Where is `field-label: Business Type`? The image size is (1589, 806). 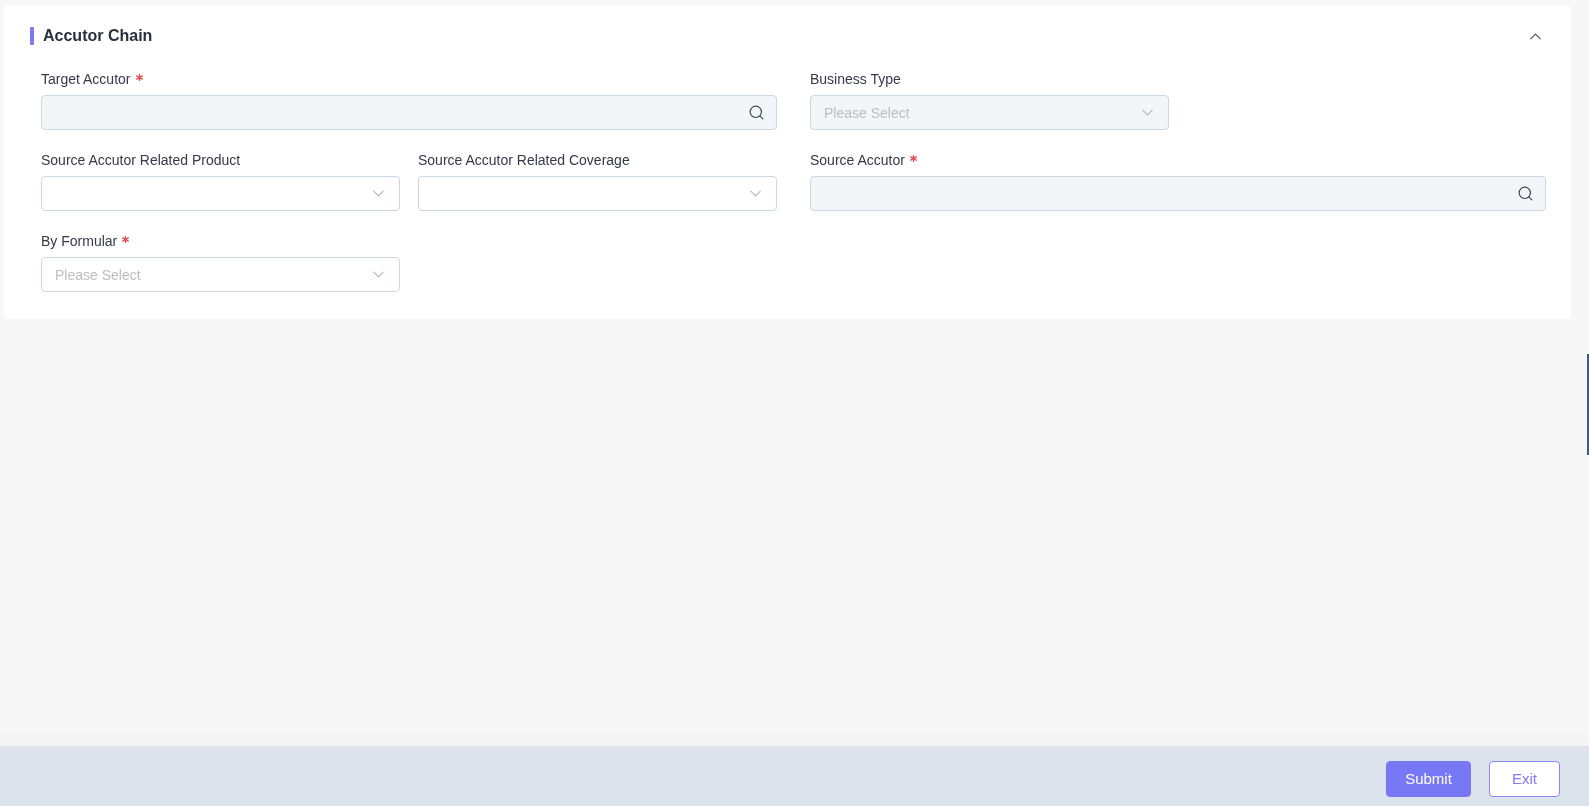 field-label: Business Type is located at coordinates (855, 79).